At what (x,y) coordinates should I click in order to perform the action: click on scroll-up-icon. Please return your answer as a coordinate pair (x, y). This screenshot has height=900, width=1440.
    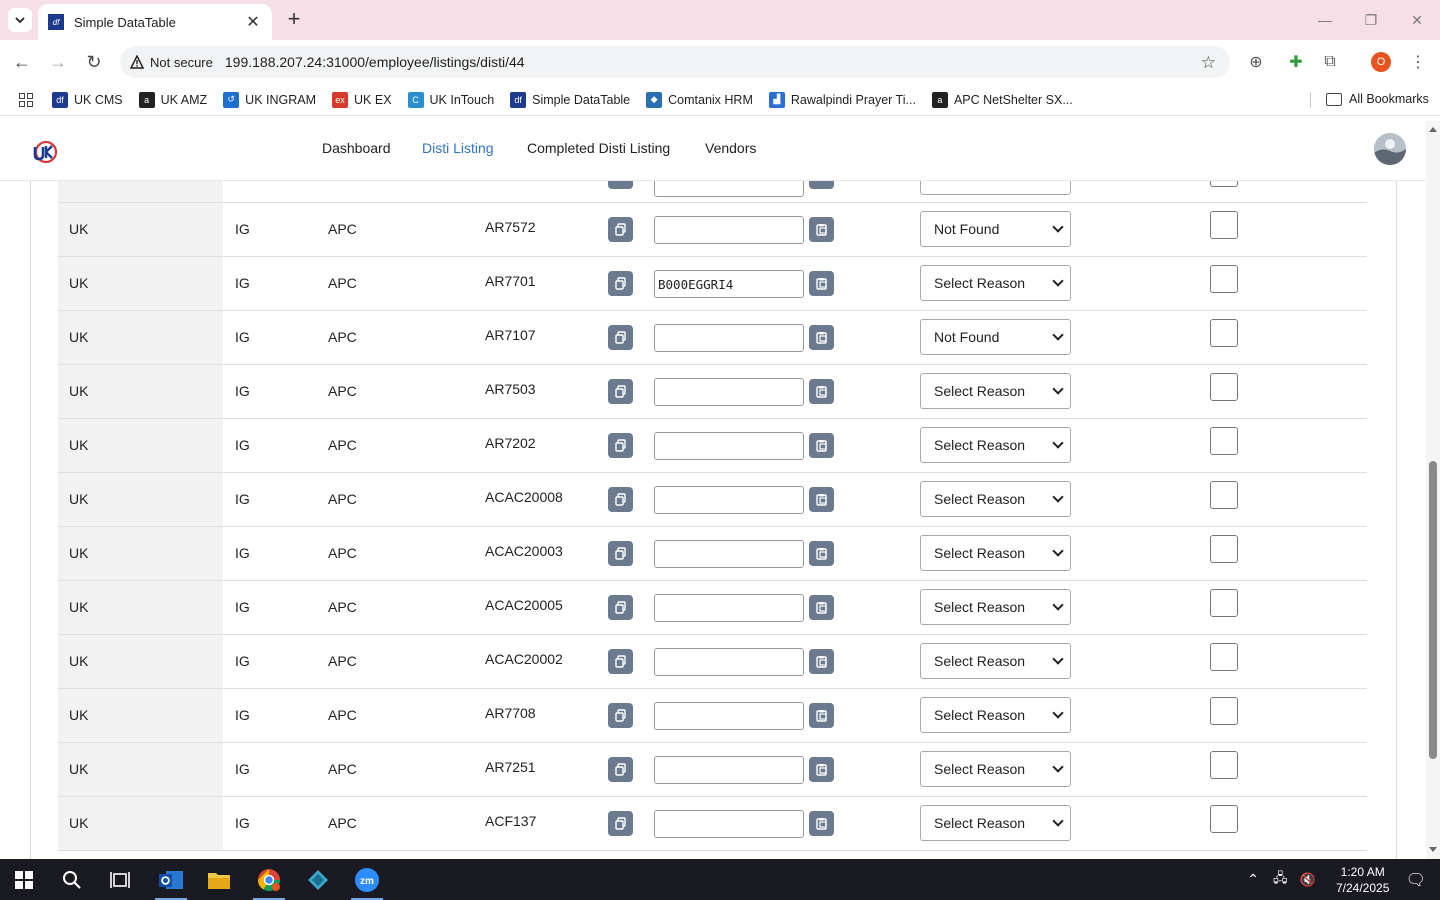
    Looking at the image, I should click on (1433, 129).